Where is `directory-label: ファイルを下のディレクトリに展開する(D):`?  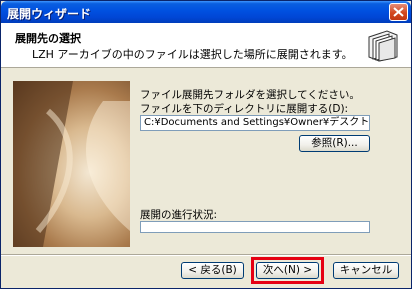 directory-label: ファイルを下のディレクトリに展開する(D): is located at coordinates (244, 109).